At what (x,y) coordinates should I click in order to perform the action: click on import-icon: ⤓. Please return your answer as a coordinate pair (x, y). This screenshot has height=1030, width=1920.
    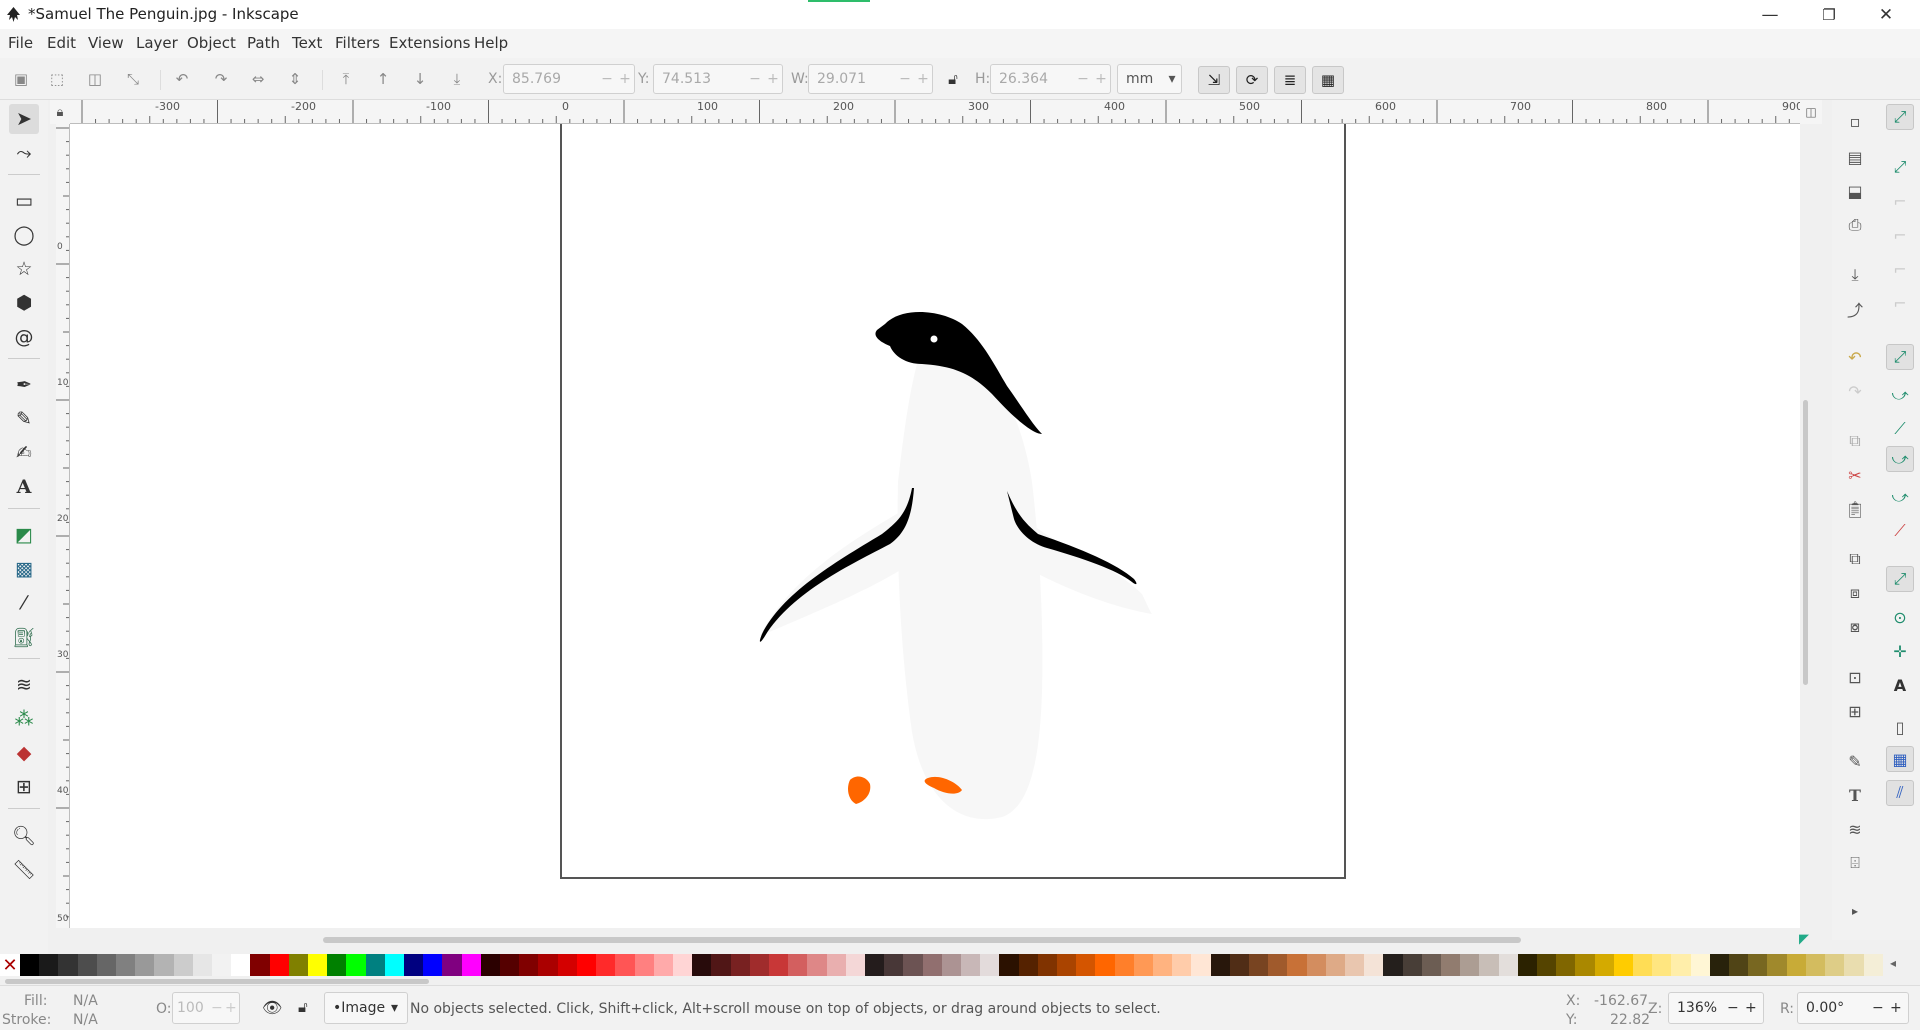
    Looking at the image, I should click on (1855, 275).